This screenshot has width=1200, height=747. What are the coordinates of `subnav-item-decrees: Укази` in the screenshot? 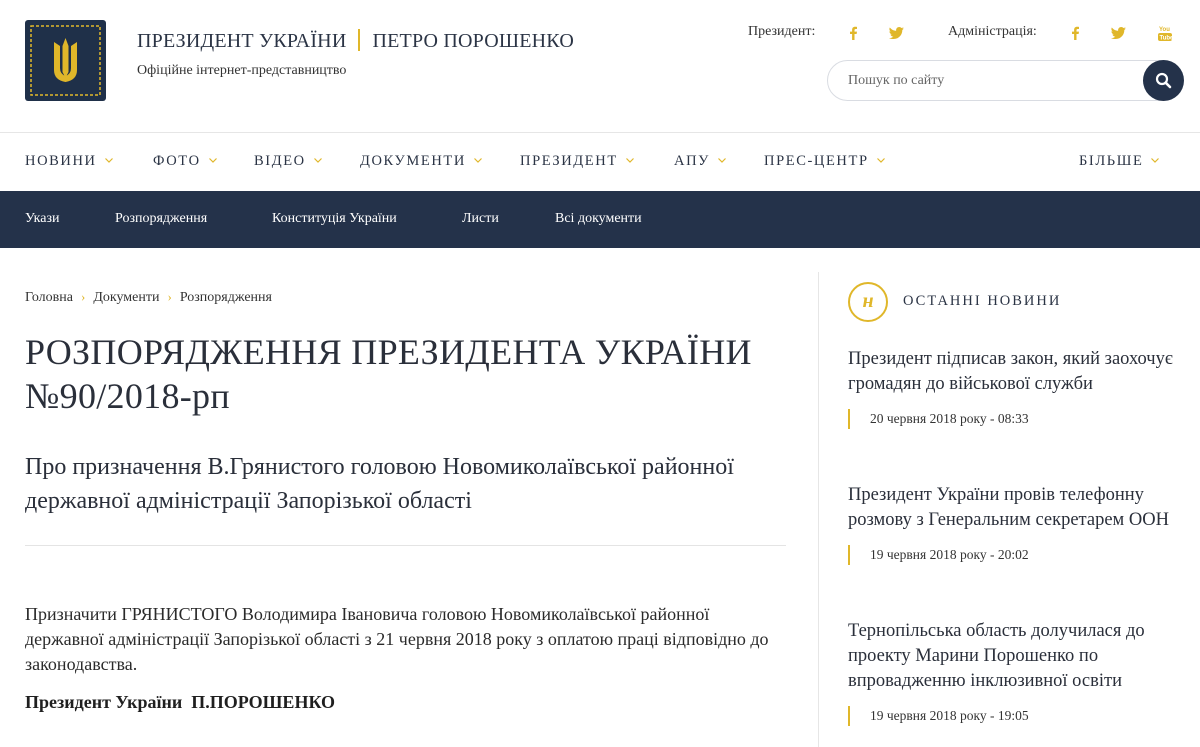 It's located at (42, 219).